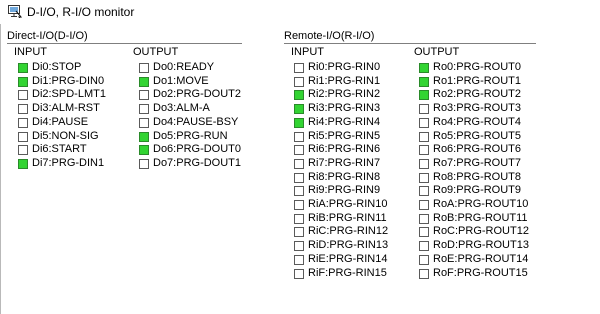 Image resolution: width=600 pixels, height=314 pixels. Describe the element at coordinates (300, 12) in the screenshot. I see `title-bar: D-I/O, R-I/O monitor` at that location.